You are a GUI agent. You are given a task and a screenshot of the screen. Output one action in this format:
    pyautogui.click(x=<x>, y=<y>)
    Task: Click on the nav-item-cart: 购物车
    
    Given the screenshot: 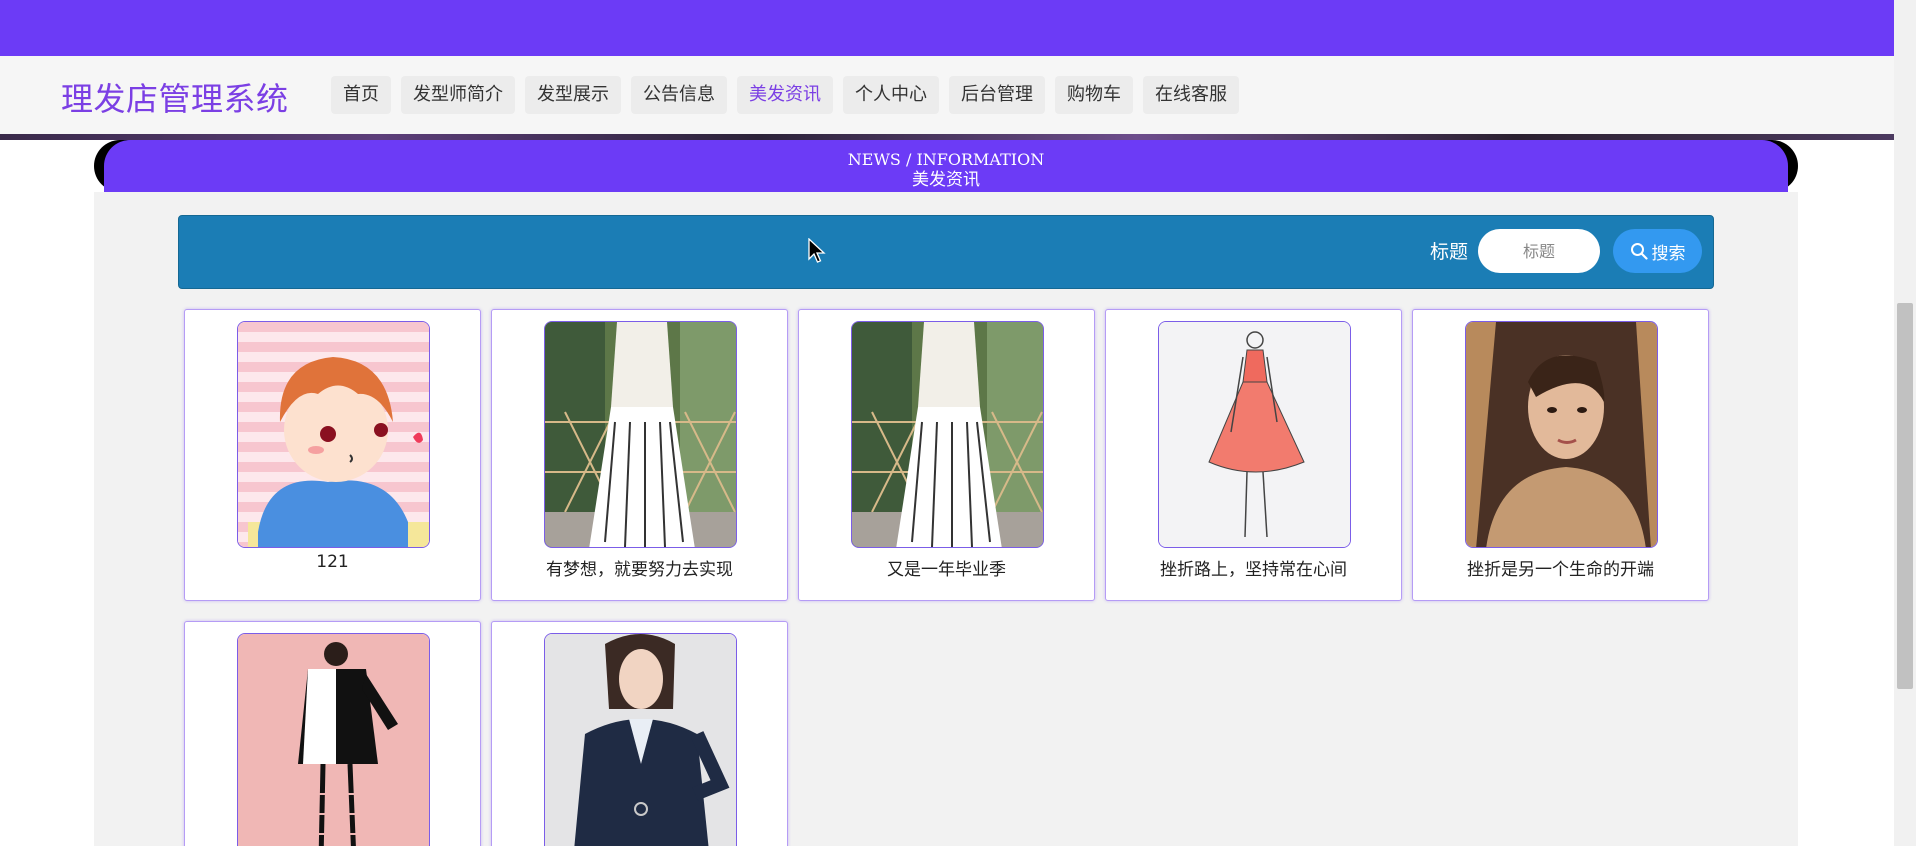 What is the action you would take?
    pyautogui.click(x=1094, y=95)
    